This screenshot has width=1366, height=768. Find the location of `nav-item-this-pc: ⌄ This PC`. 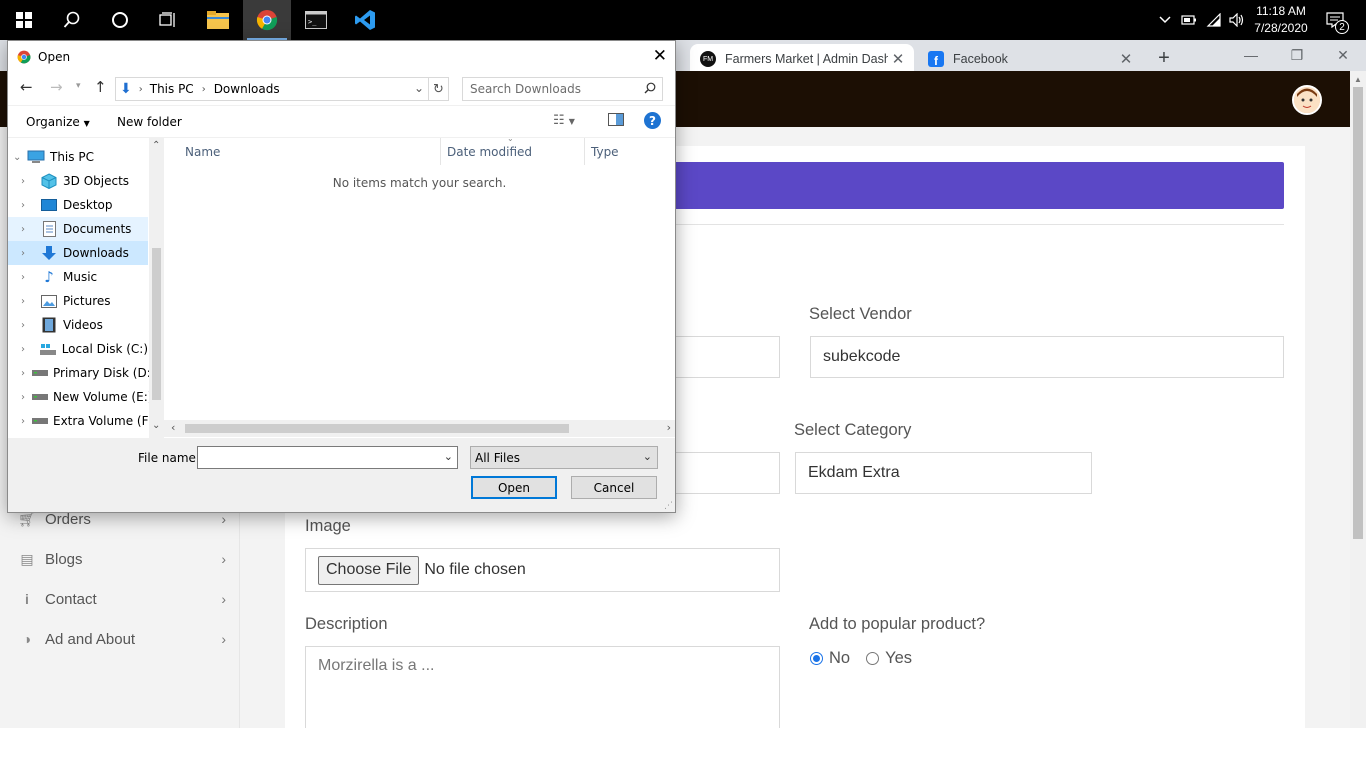

nav-item-this-pc: ⌄ This PC is located at coordinates (78, 157).